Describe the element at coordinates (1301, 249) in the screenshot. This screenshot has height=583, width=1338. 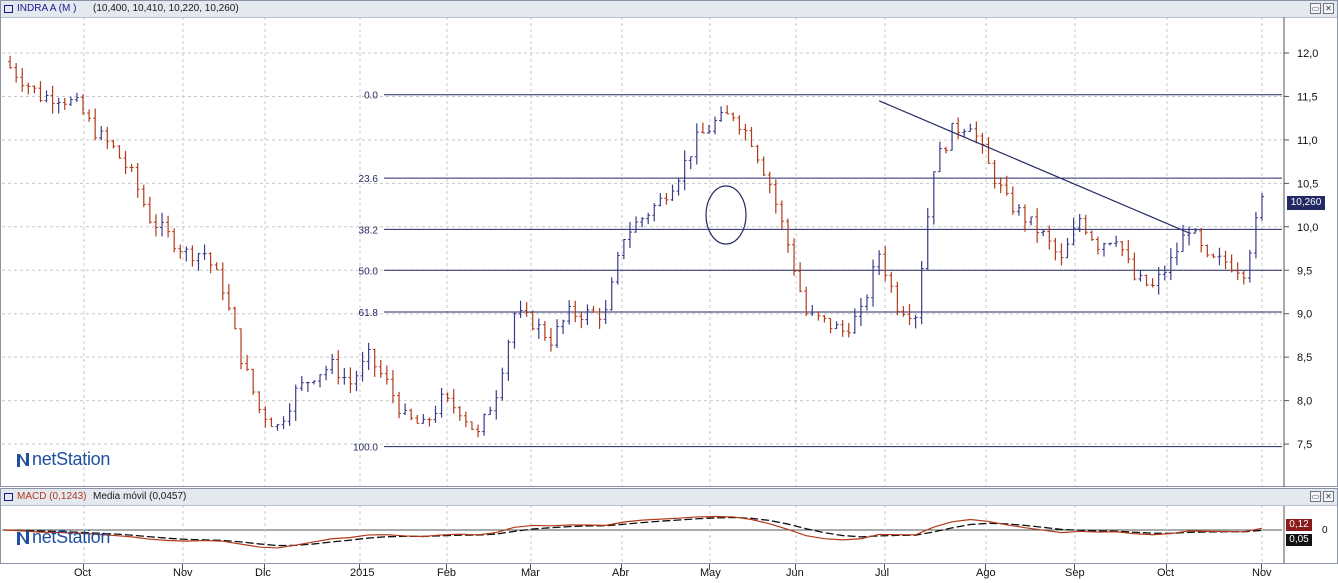
I see `y-axis-labels: 12,0 11,5 11,0 10,5 10,0 9,5 9,0 8,5 8,0 7,5` at that location.